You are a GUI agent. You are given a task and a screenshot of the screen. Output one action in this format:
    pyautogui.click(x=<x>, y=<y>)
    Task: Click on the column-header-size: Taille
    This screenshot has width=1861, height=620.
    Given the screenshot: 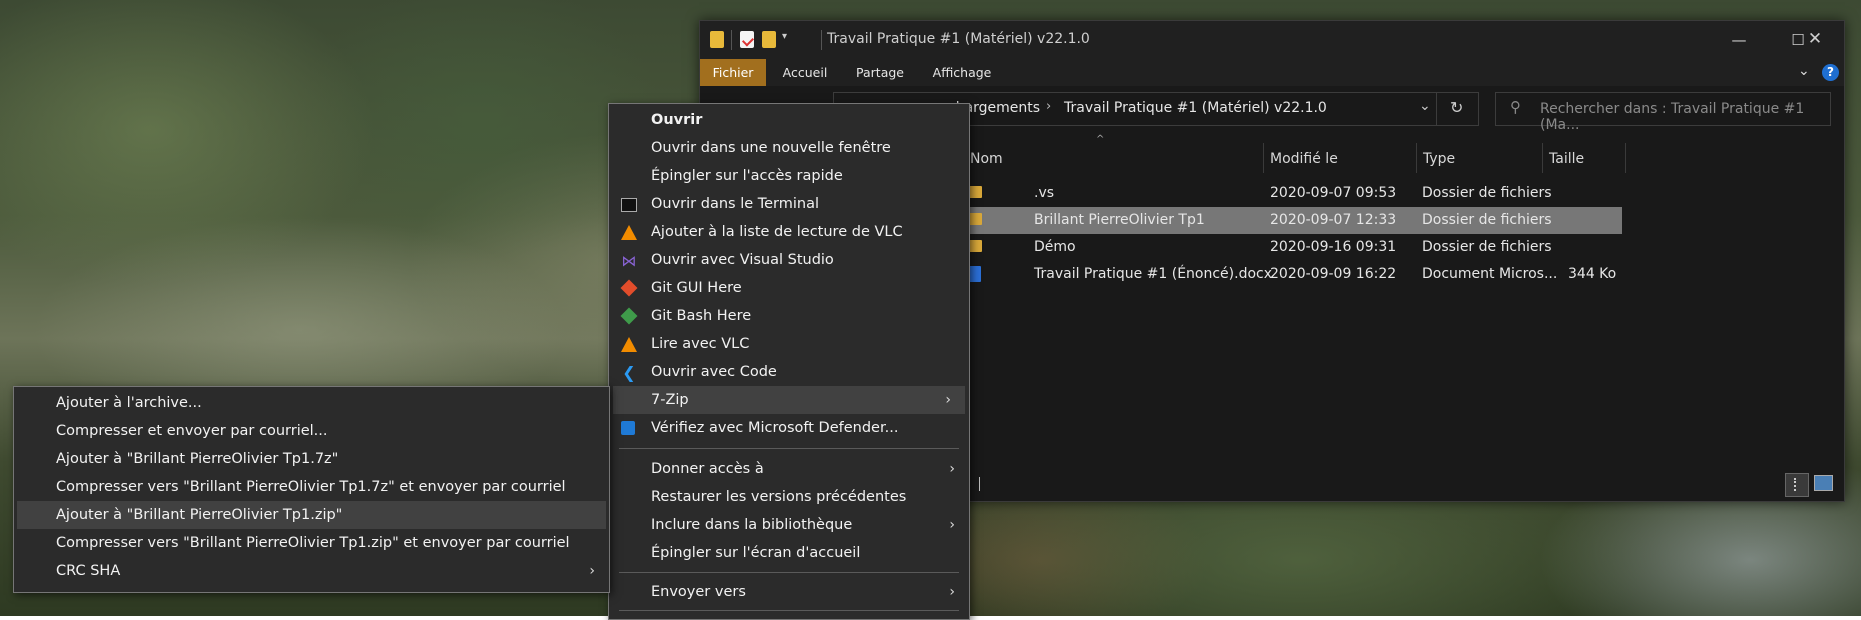 What is the action you would take?
    pyautogui.click(x=1566, y=159)
    